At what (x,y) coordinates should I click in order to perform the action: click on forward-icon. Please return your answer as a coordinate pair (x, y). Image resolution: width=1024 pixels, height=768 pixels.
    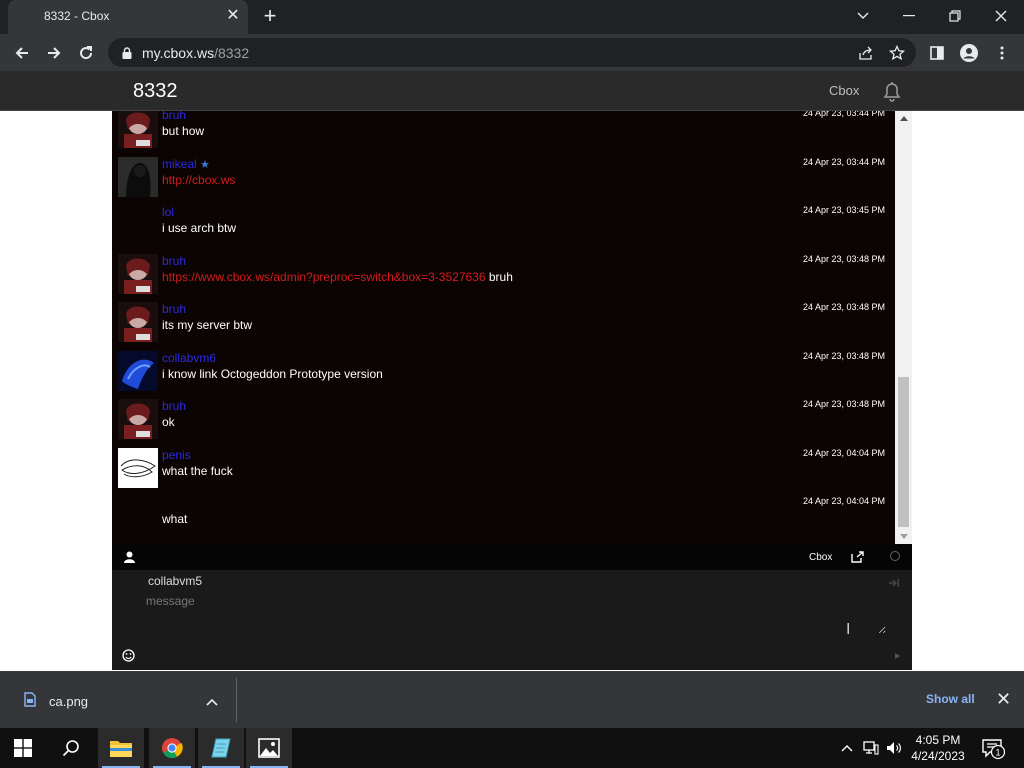
    Looking at the image, I should click on (54, 53).